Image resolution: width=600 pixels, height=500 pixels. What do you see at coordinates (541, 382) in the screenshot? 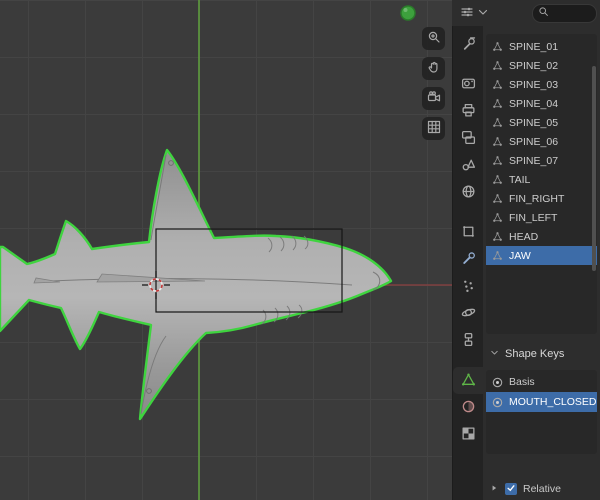
I see `shape-key-row: Basis` at bounding box center [541, 382].